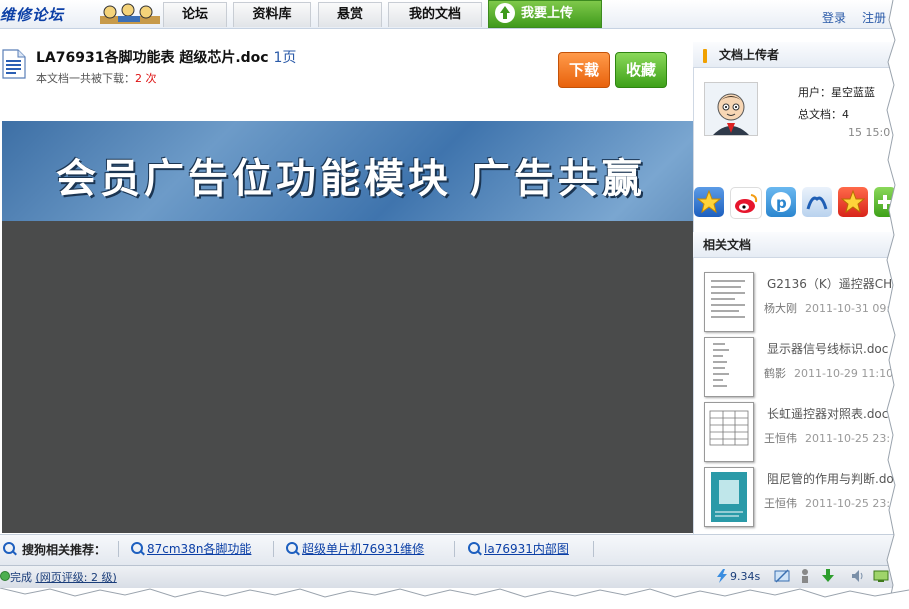 The height and width of the screenshot is (609, 909). I want to click on page-count: 1页, so click(285, 58).